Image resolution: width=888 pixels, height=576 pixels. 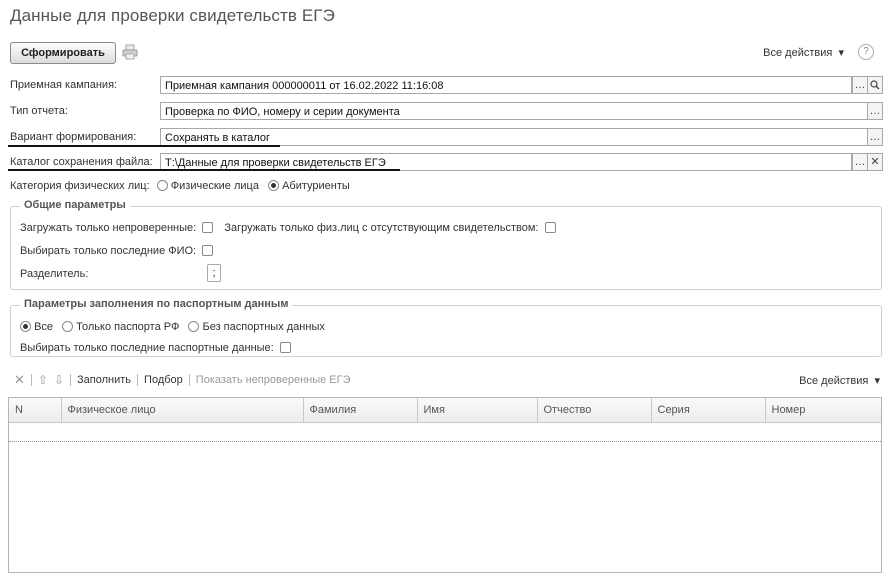 I want to click on select-button: Подбор, so click(x=163, y=380).